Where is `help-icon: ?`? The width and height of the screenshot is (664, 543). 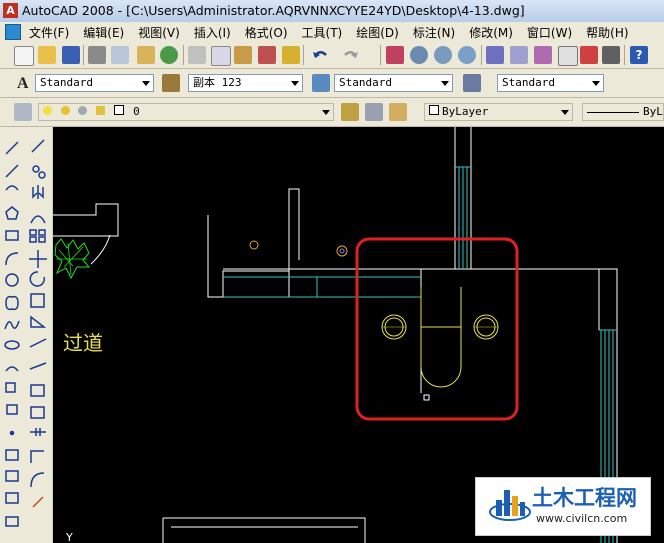 help-icon: ? is located at coordinates (639, 55).